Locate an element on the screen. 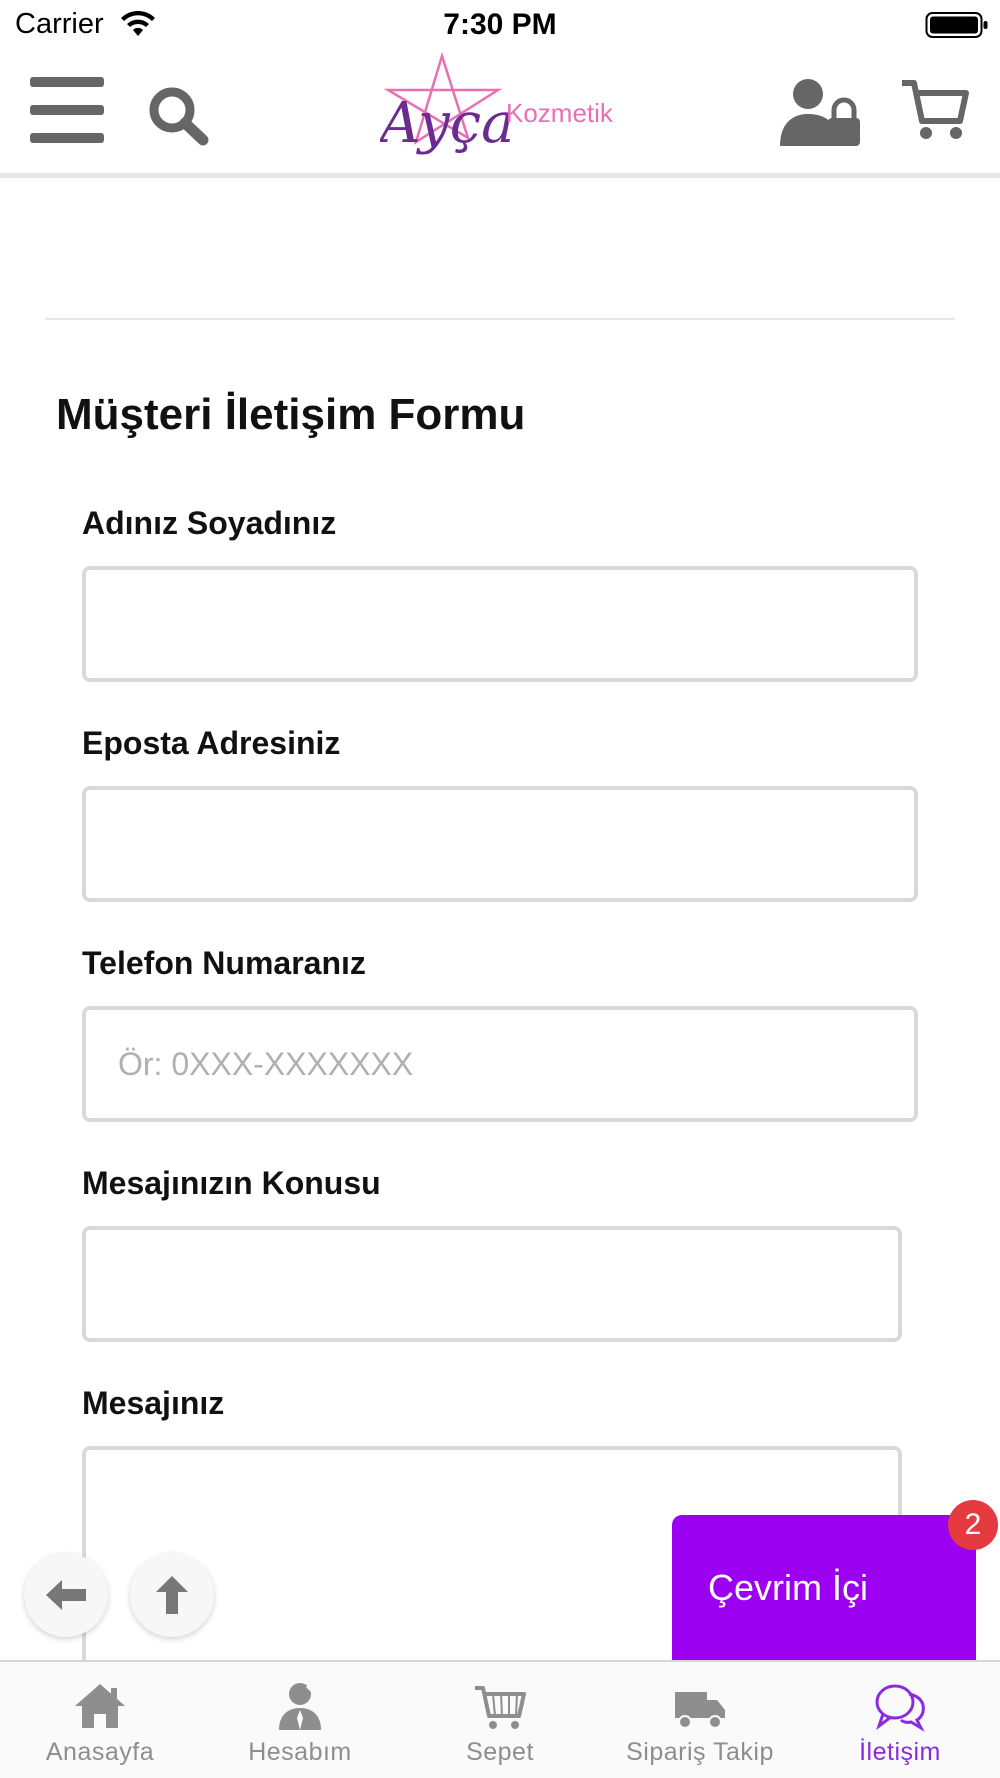 This screenshot has width=1000, height=1778. menu-icon is located at coordinates (67, 110).